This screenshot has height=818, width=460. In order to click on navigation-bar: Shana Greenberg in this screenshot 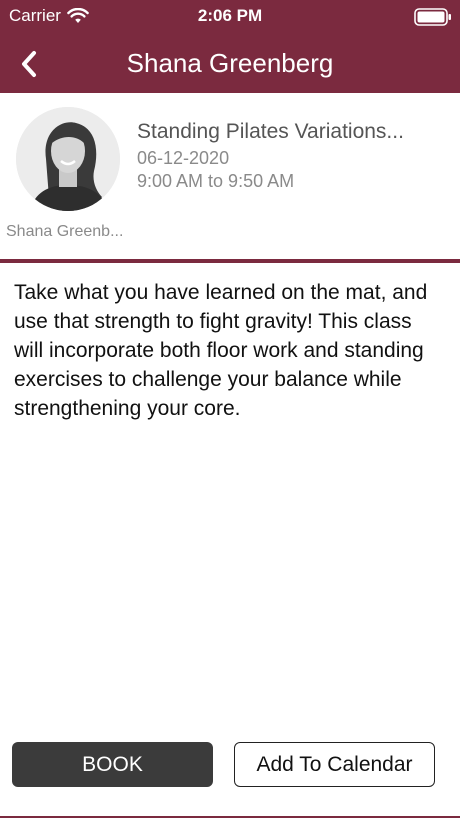, I will do `click(230, 64)`.